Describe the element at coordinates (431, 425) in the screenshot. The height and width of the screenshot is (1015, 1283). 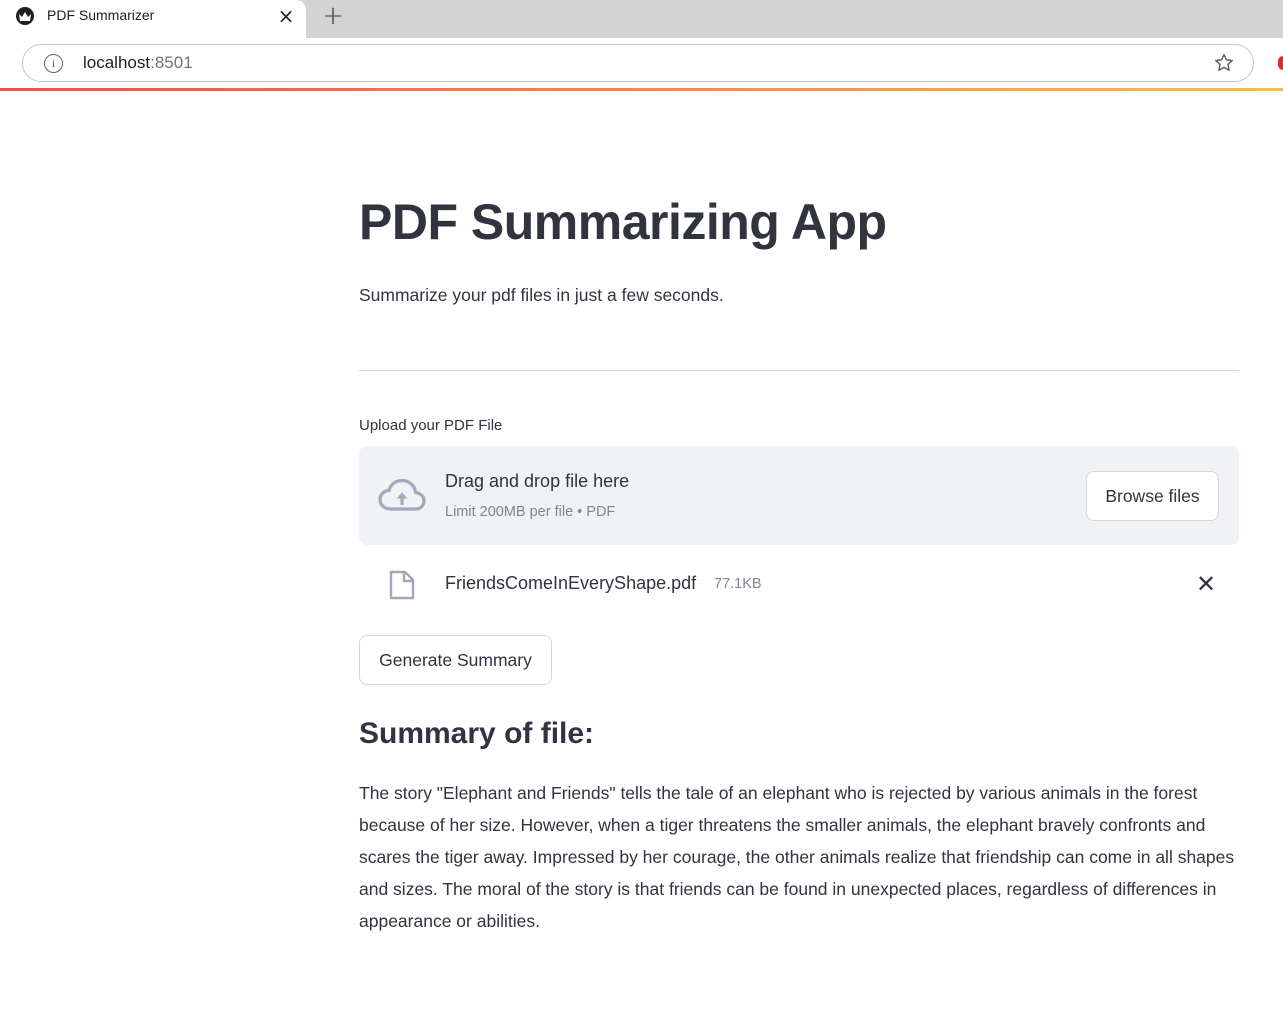
I see `upload-label: Upload your PDF File` at that location.